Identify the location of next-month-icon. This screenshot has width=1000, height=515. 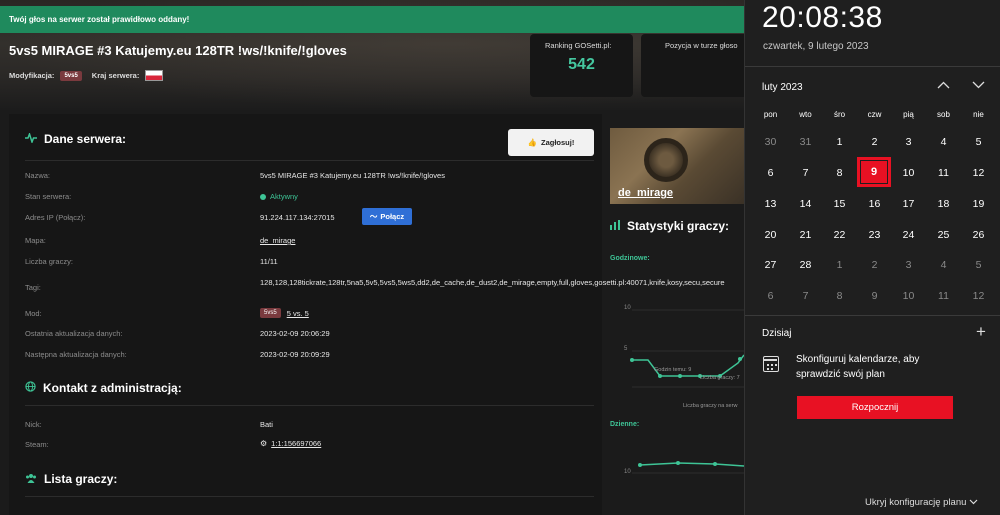
(978, 85).